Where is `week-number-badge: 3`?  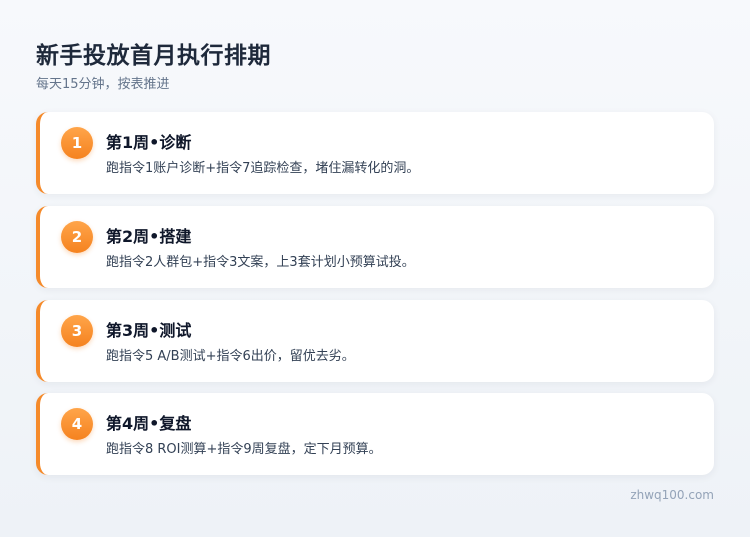 week-number-badge: 3 is located at coordinates (77, 331).